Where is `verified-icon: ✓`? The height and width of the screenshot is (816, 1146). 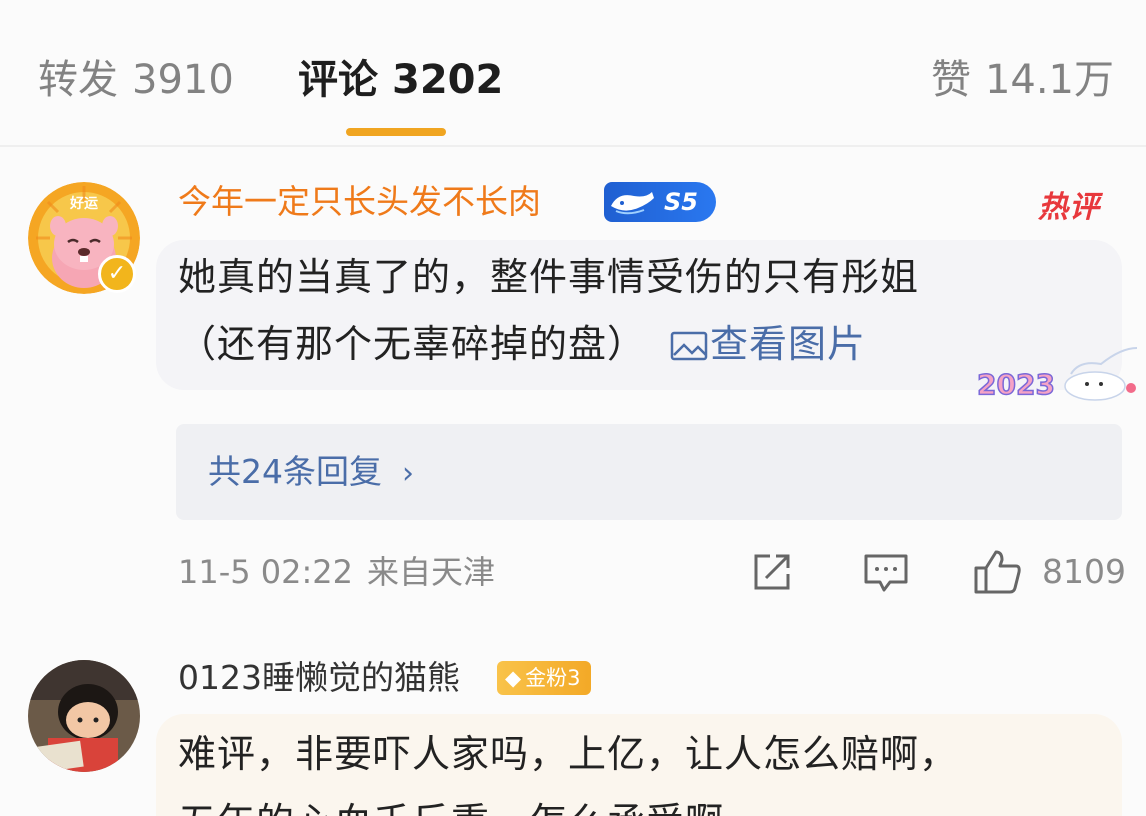
verified-icon: ✓ is located at coordinates (117, 274).